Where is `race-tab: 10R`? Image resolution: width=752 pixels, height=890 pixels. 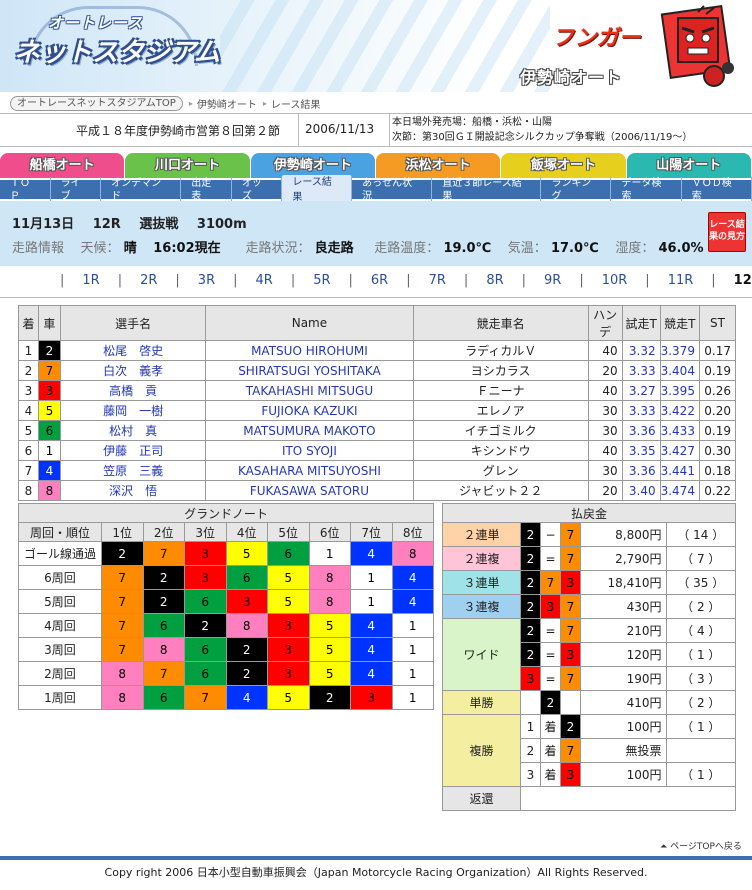 race-tab: 10R is located at coordinates (615, 280).